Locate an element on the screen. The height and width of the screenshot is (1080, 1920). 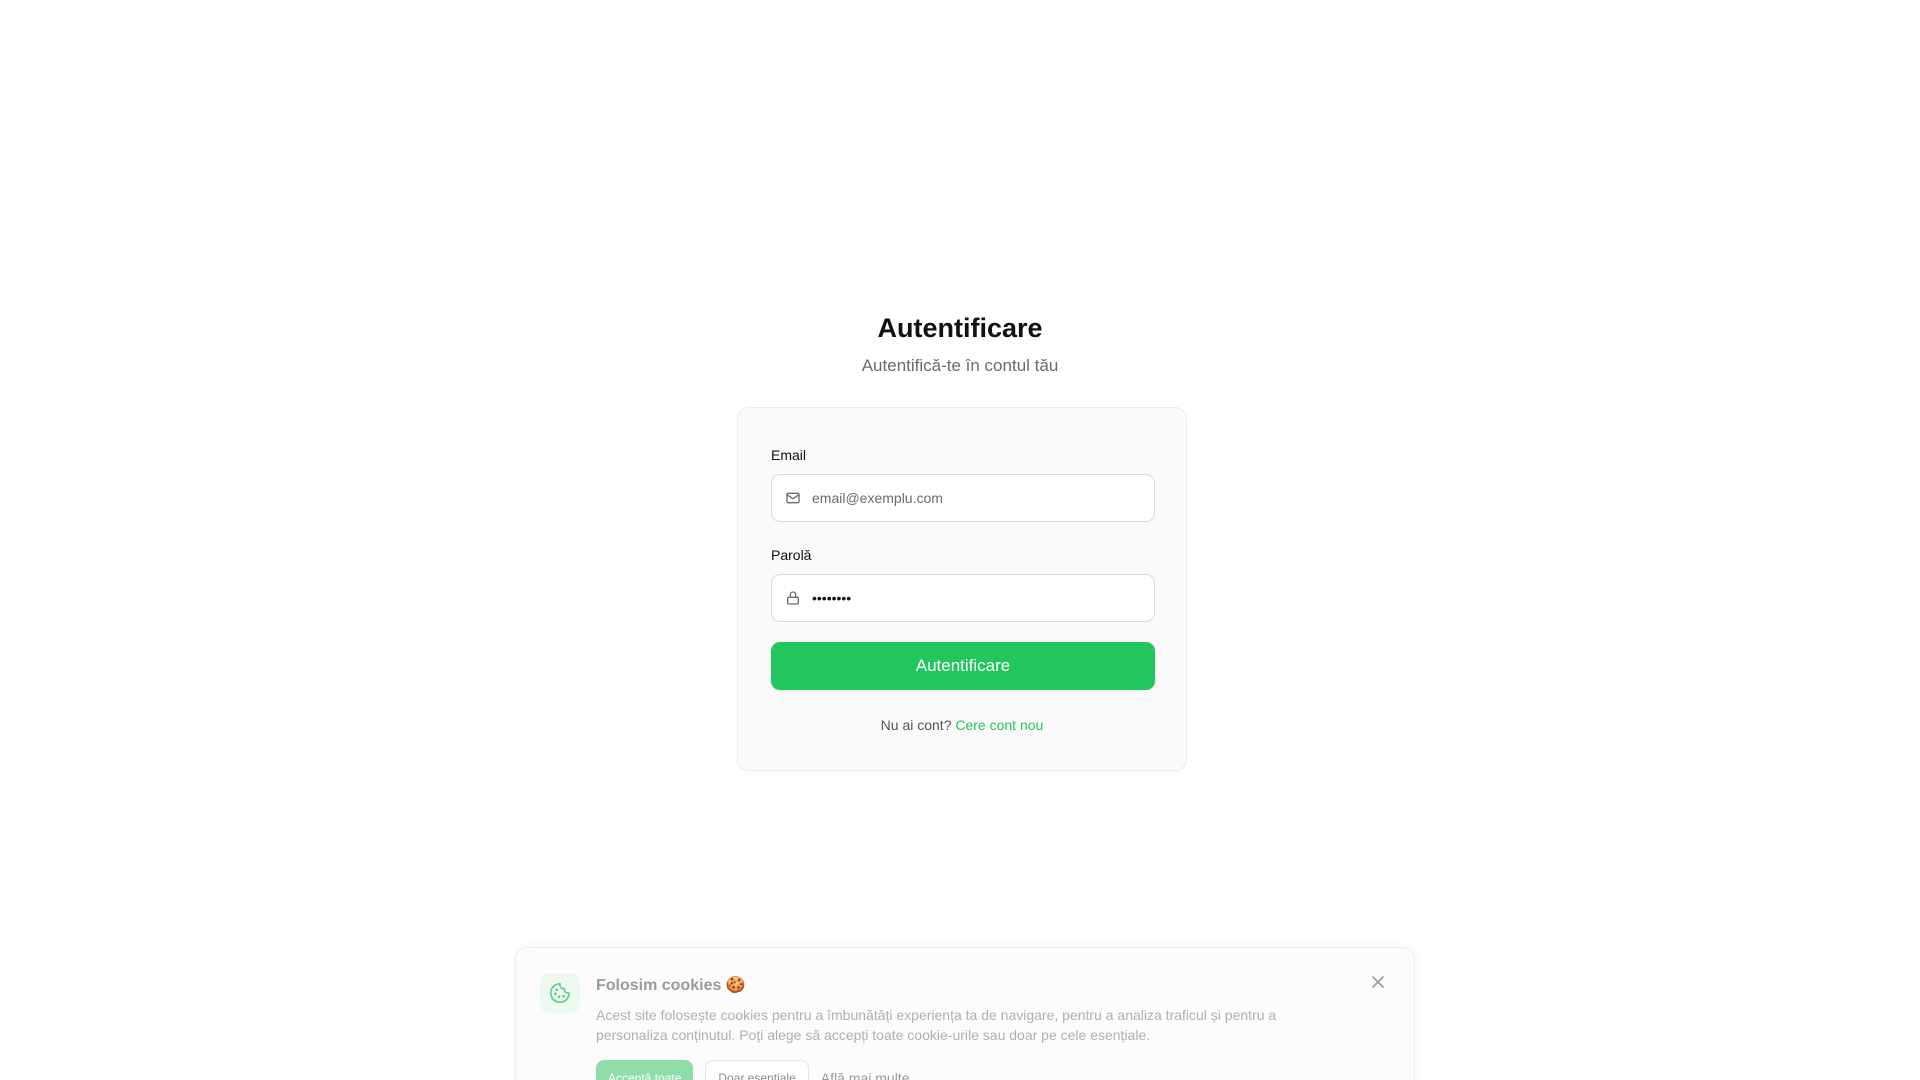
password-label: Parolă is located at coordinates (791, 555).